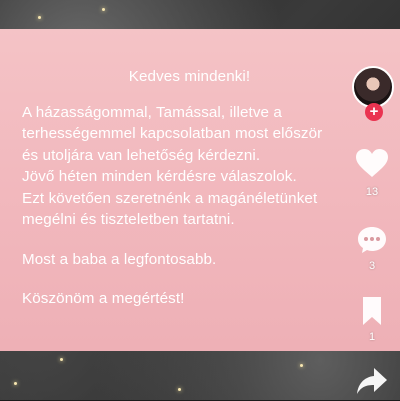 This screenshot has height=401, width=400. Describe the element at coordinates (372, 240) in the screenshot. I see `comment-icon` at that location.